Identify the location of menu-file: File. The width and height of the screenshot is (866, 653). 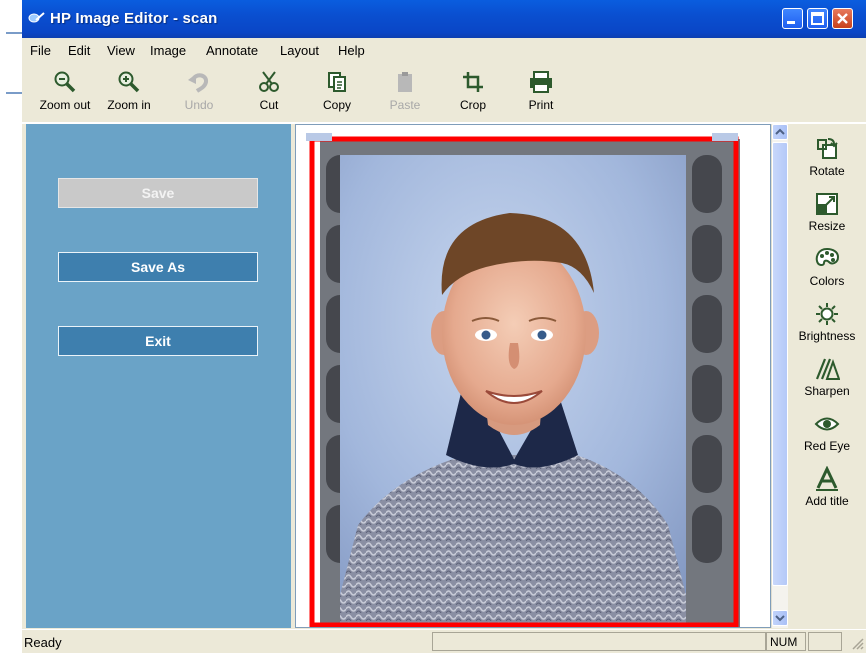
(40, 50).